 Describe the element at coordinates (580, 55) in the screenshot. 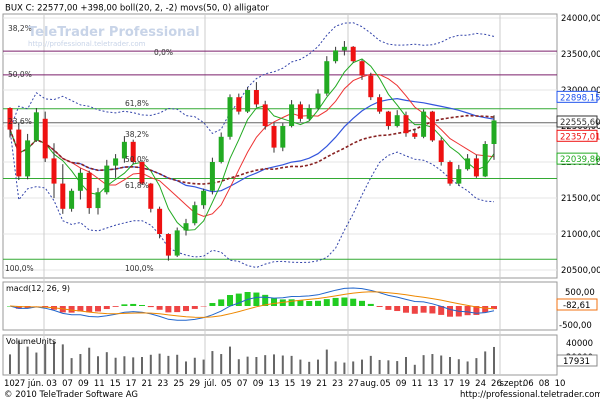

I see `y-tick-label: 23500,00` at that location.